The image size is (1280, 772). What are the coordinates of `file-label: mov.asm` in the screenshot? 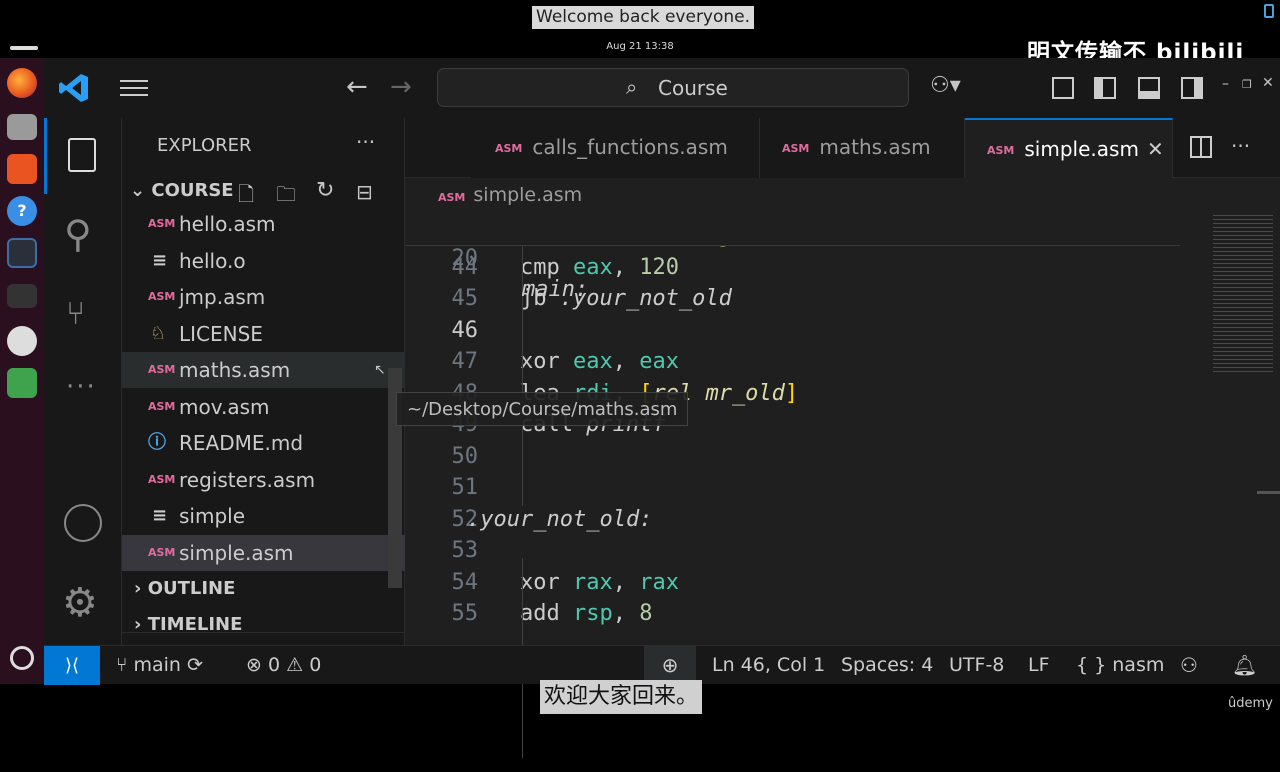 It's located at (224, 407).